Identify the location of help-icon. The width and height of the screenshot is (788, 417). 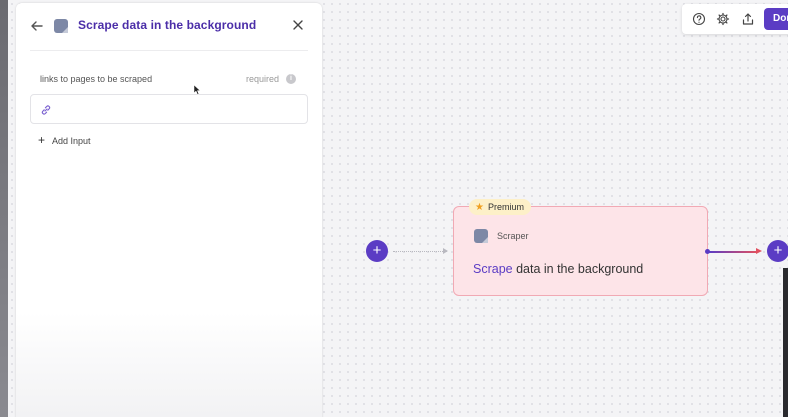
(699, 19).